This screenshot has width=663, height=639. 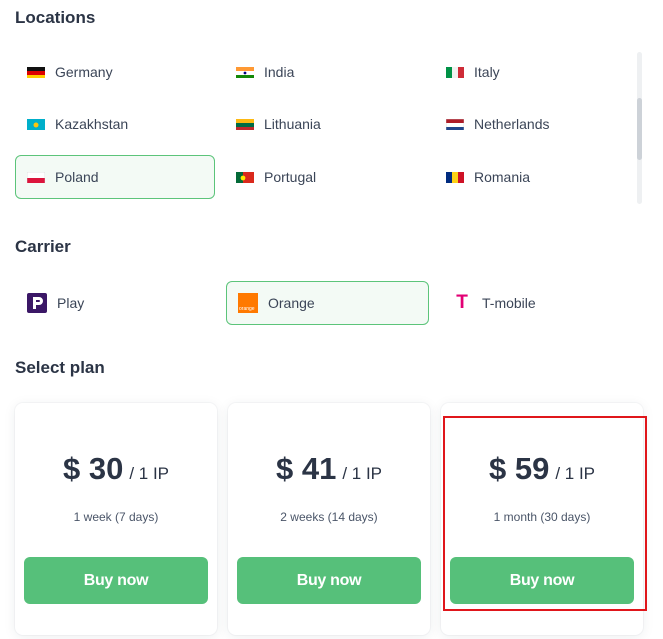 What do you see at coordinates (290, 177) in the screenshot?
I see `location-label: Portugal` at bounding box center [290, 177].